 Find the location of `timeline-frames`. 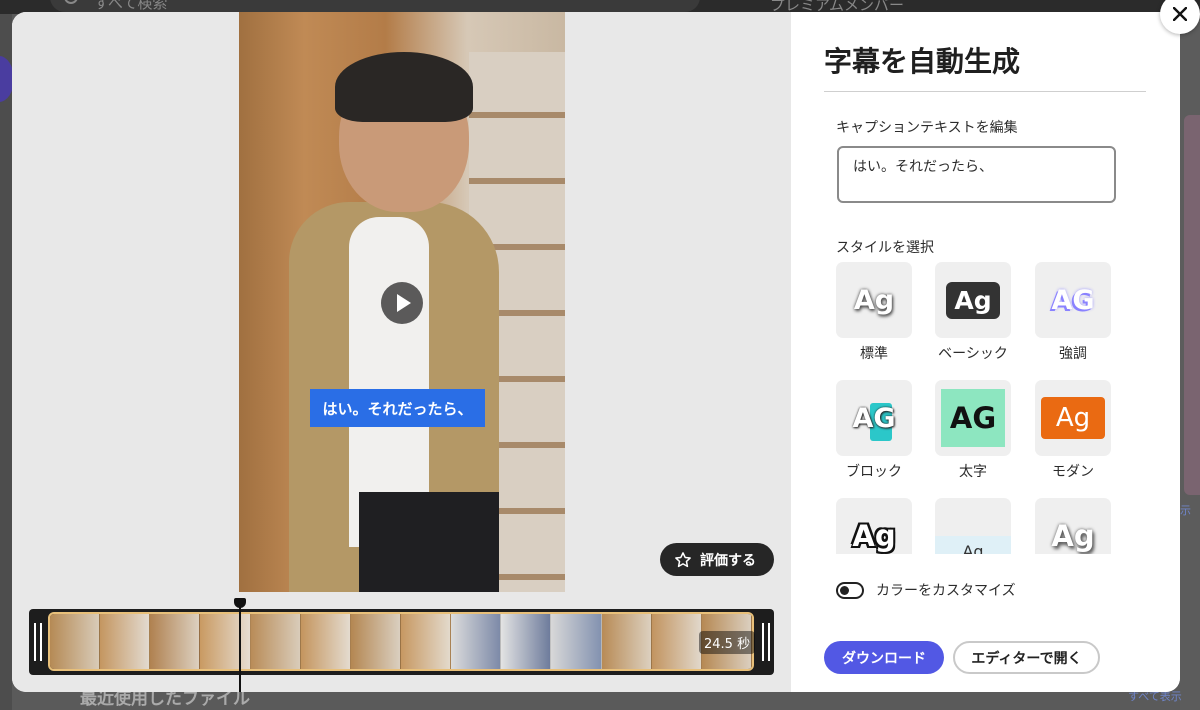

timeline-frames is located at coordinates (401, 641).